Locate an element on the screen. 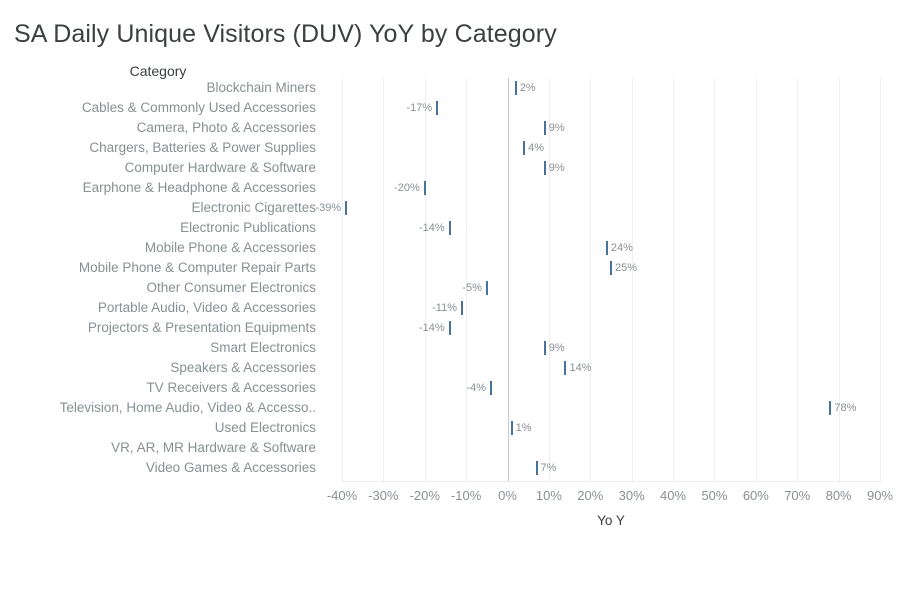  x-tick-label: 0% is located at coordinates (507, 495).